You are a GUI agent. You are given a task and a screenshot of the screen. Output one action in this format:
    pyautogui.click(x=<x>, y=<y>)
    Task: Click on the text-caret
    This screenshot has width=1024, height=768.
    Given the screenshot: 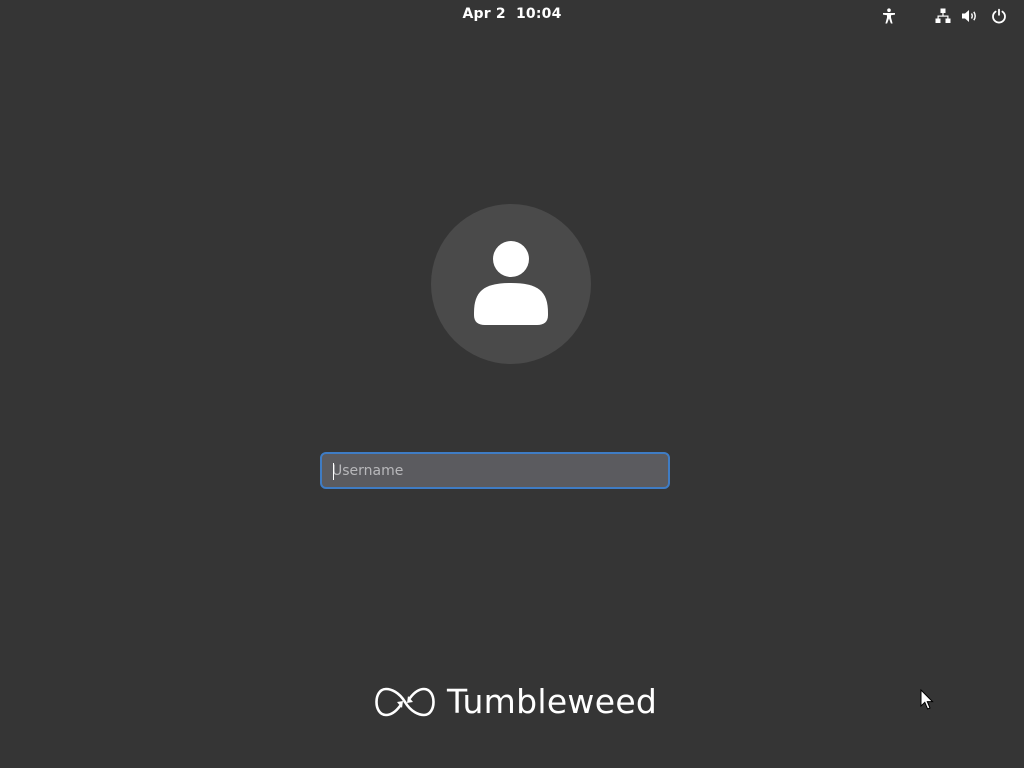 What is the action you would take?
    pyautogui.click(x=333, y=471)
    